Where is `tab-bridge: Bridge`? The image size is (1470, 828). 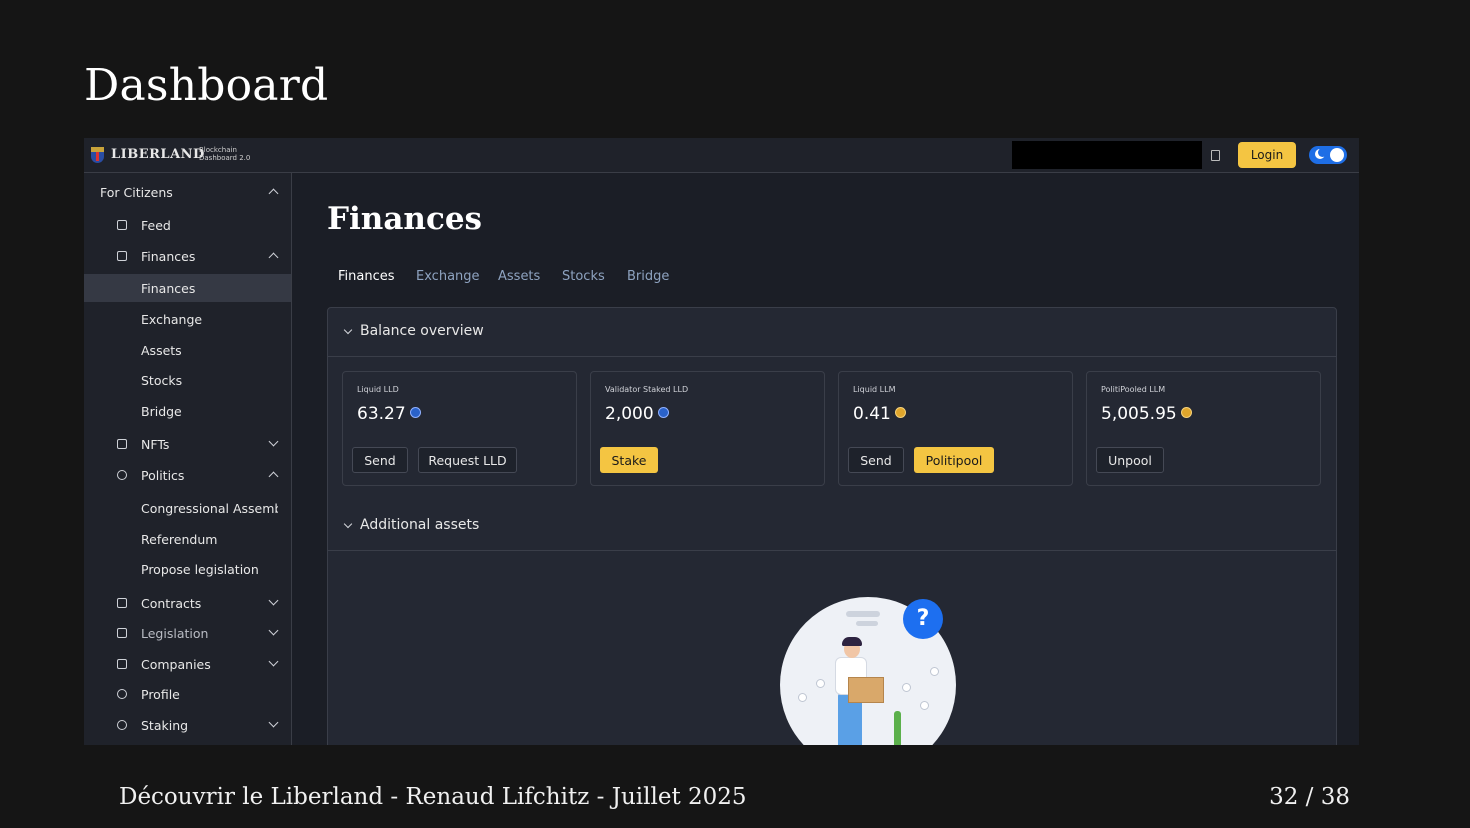
tab-bridge: Bridge is located at coordinates (648, 276).